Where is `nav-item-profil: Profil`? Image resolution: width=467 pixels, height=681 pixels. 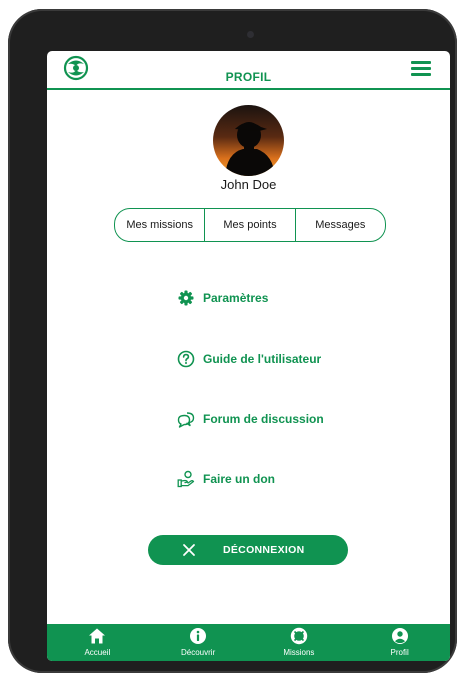 nav-item-profil: Profil is located at coordinates (399, 642).